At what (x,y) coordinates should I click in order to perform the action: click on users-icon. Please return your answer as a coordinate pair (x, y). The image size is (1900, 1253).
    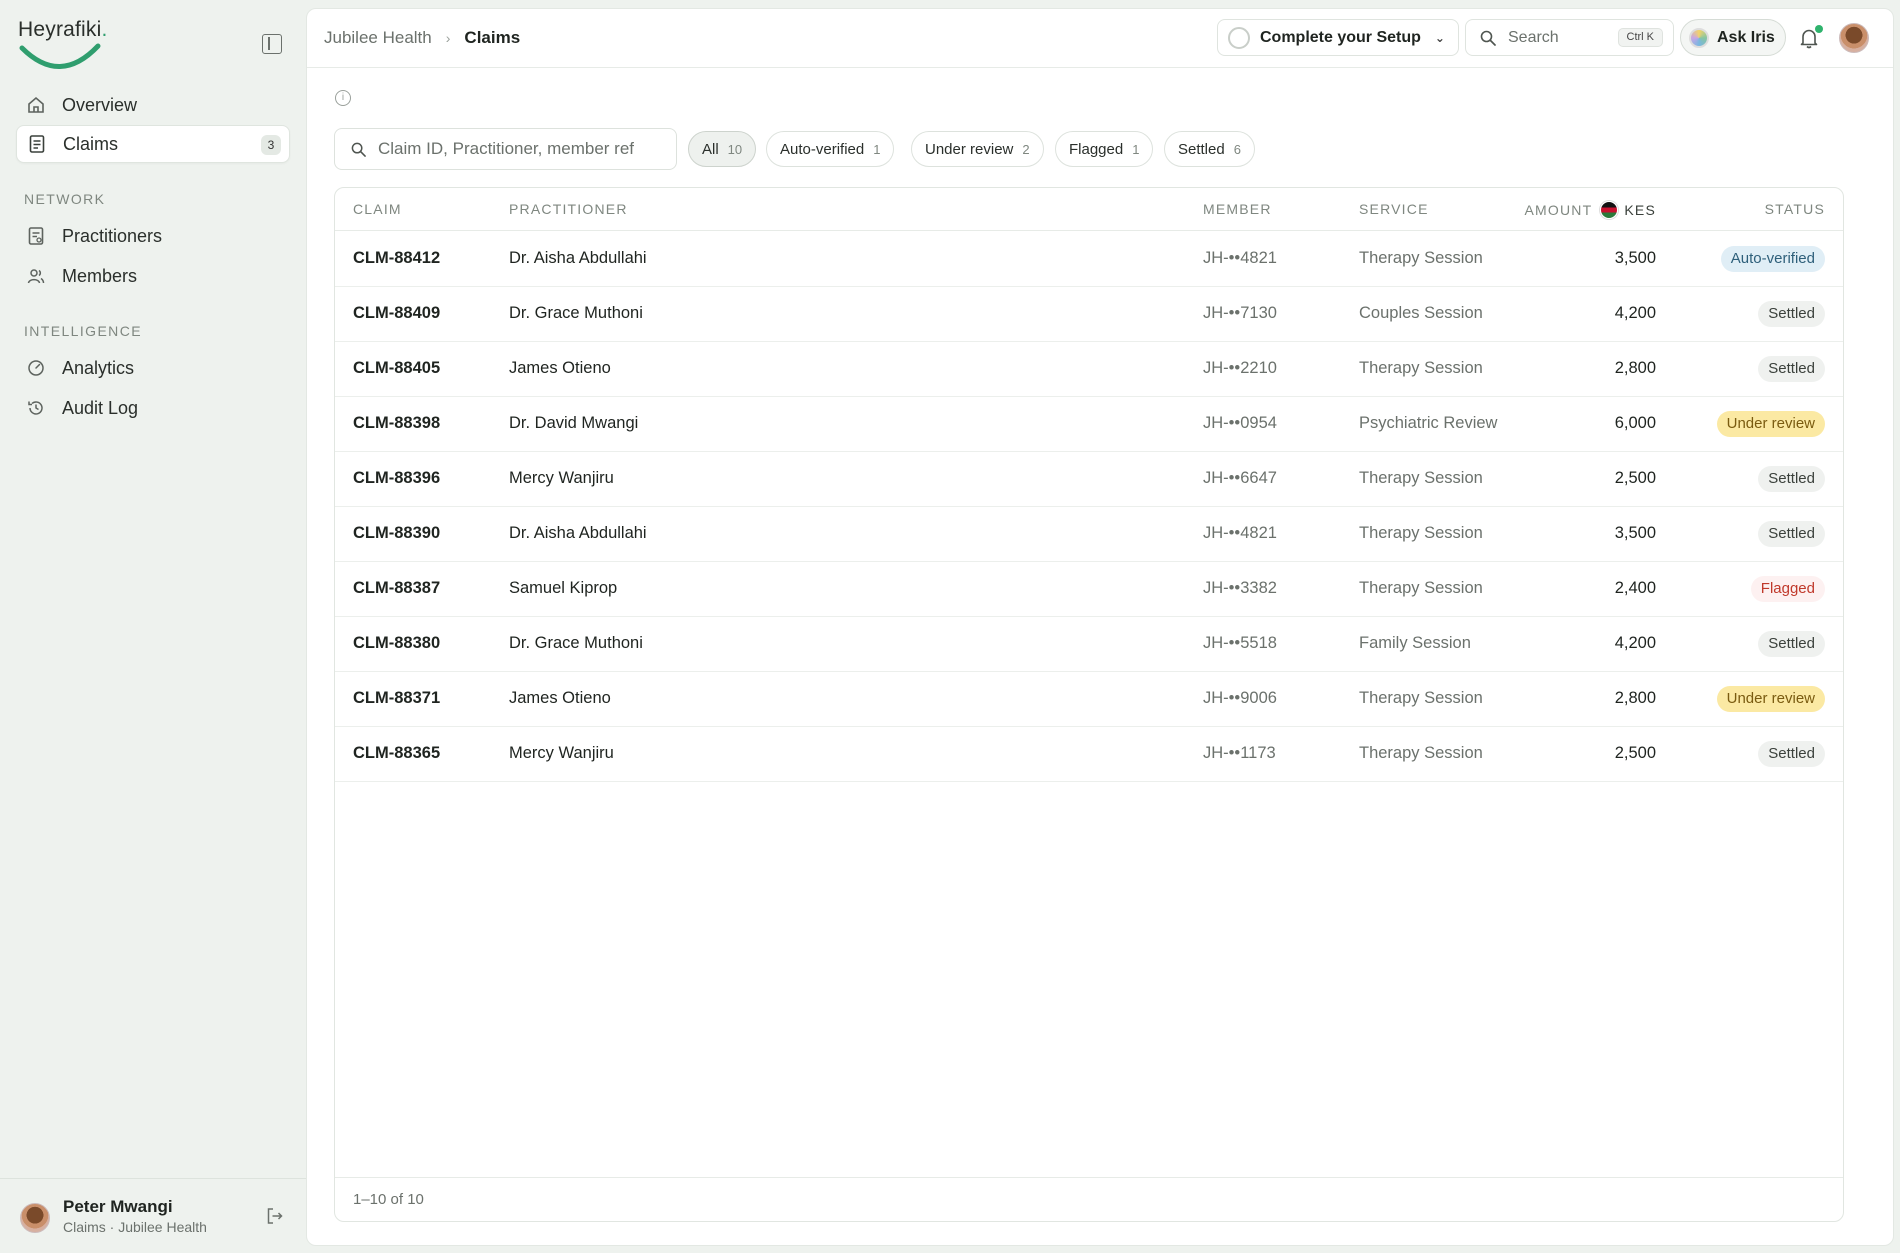
    Looking at the image, I should click on (36, 276).